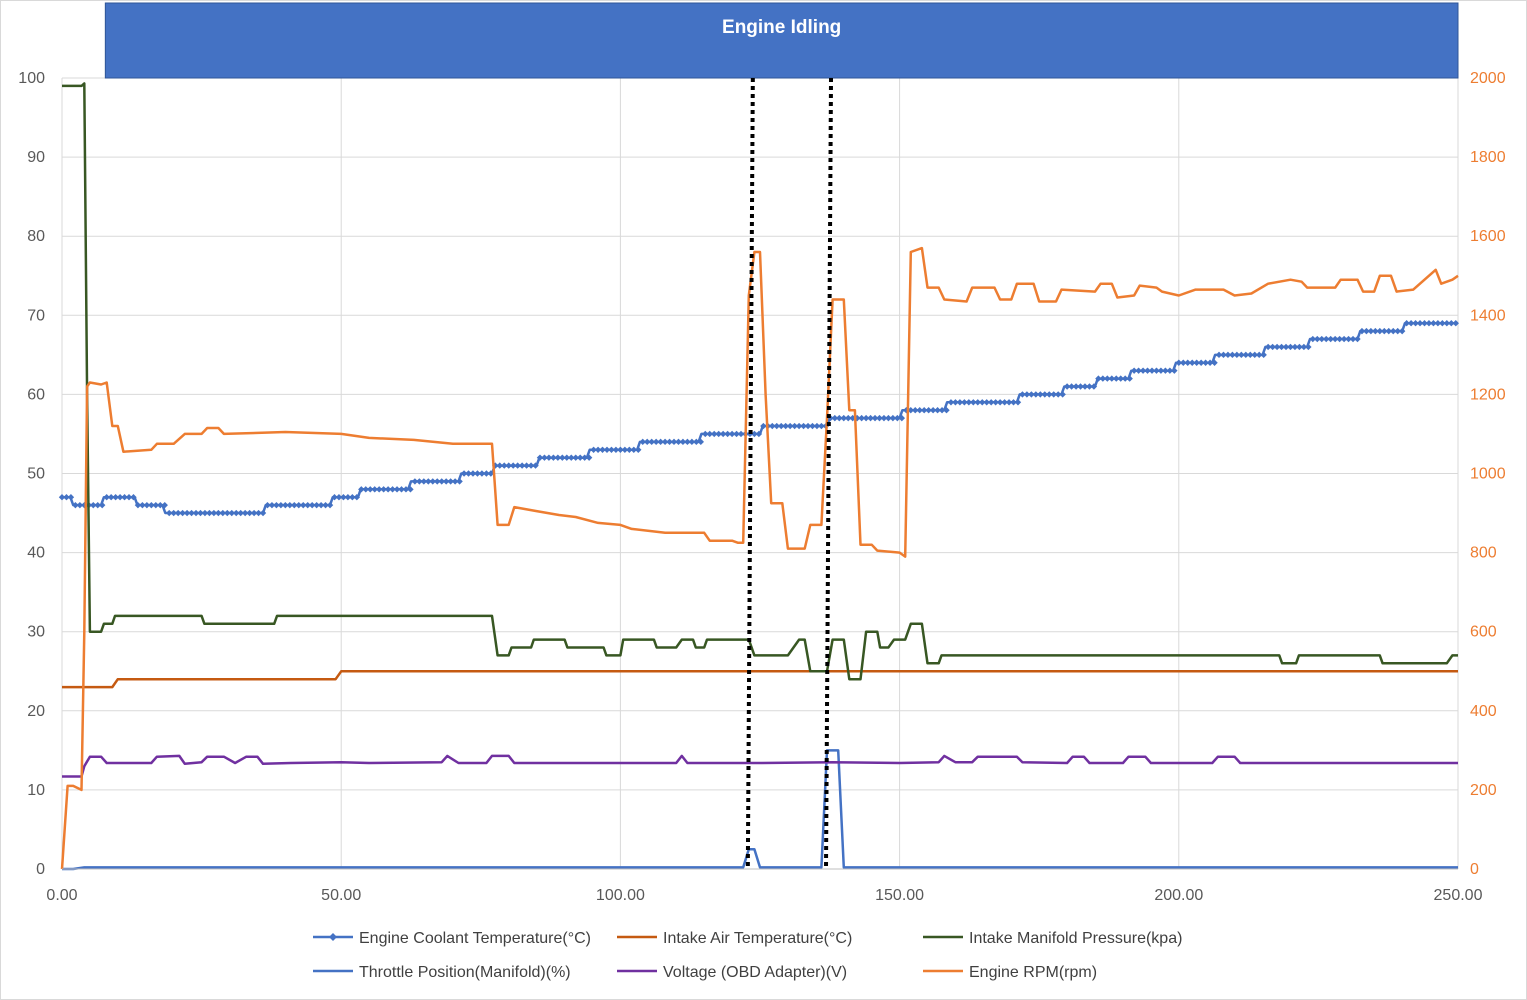 The image size is (1527, 1000). I want to click on x-tick-label: 150.00, so click(899, 895).